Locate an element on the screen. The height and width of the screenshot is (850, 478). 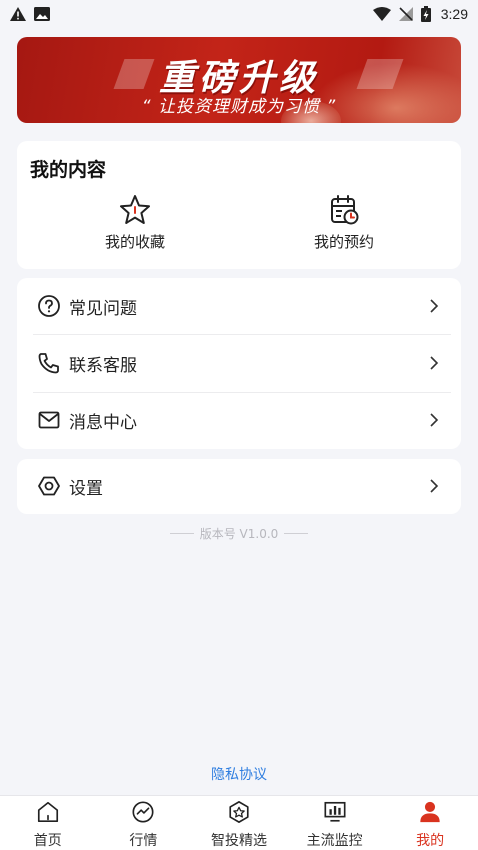
tab-mine: 我的 is located at coordinates (430, 823).